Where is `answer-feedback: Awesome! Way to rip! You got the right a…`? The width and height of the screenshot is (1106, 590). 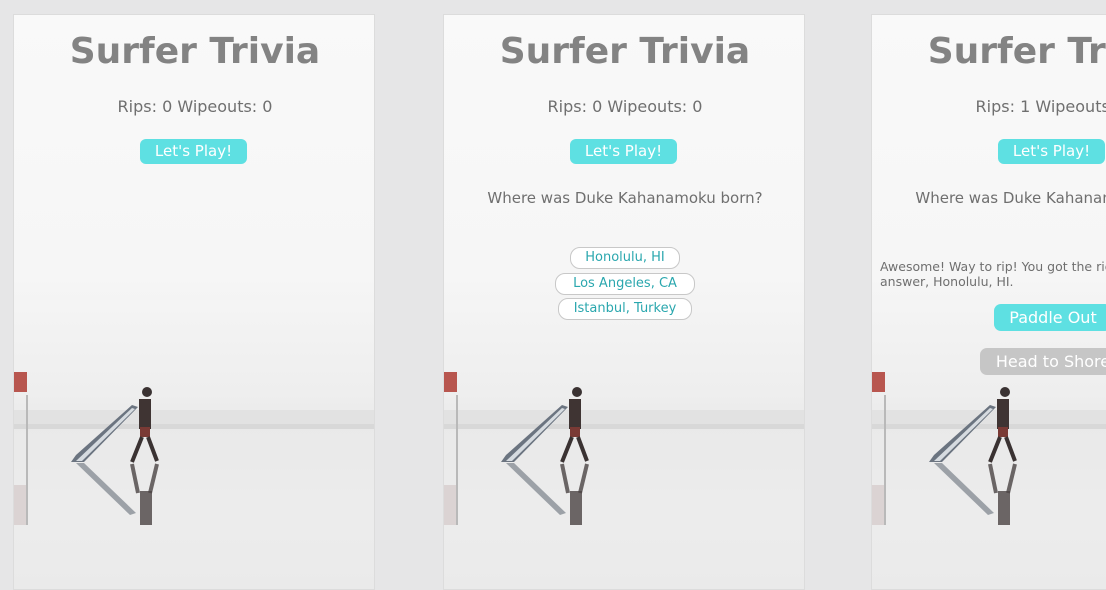
answer-feedback: Awesome! Way to rip! You got the right a… is located at coordinates (993, 274).